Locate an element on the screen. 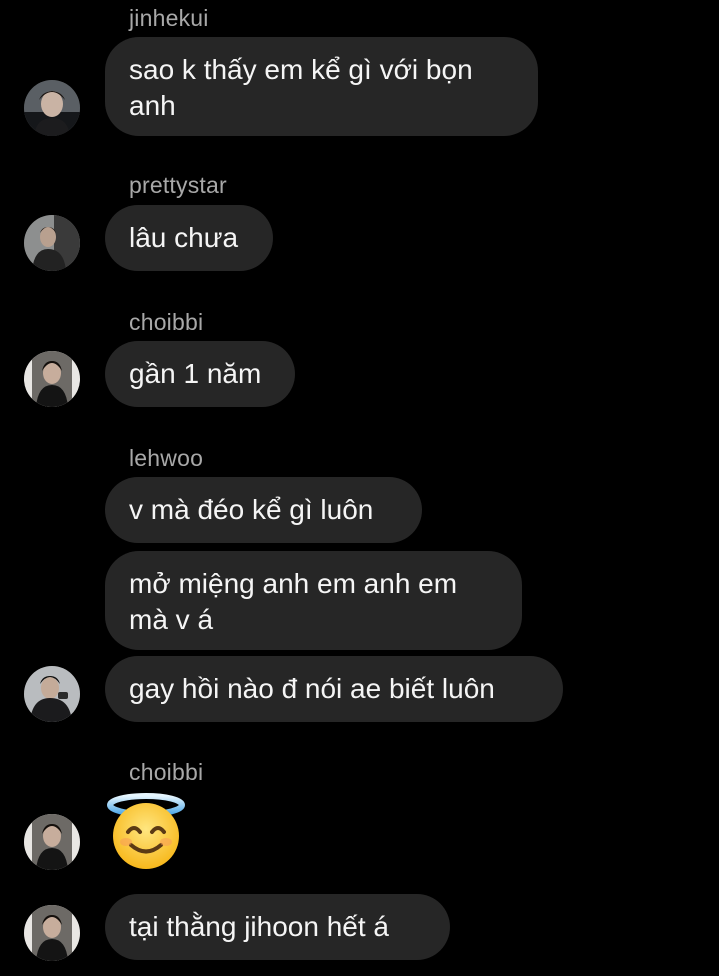 The height and width of the screenshot is (976, 719). avatar-prettystar is located at coordinates (52, 243).